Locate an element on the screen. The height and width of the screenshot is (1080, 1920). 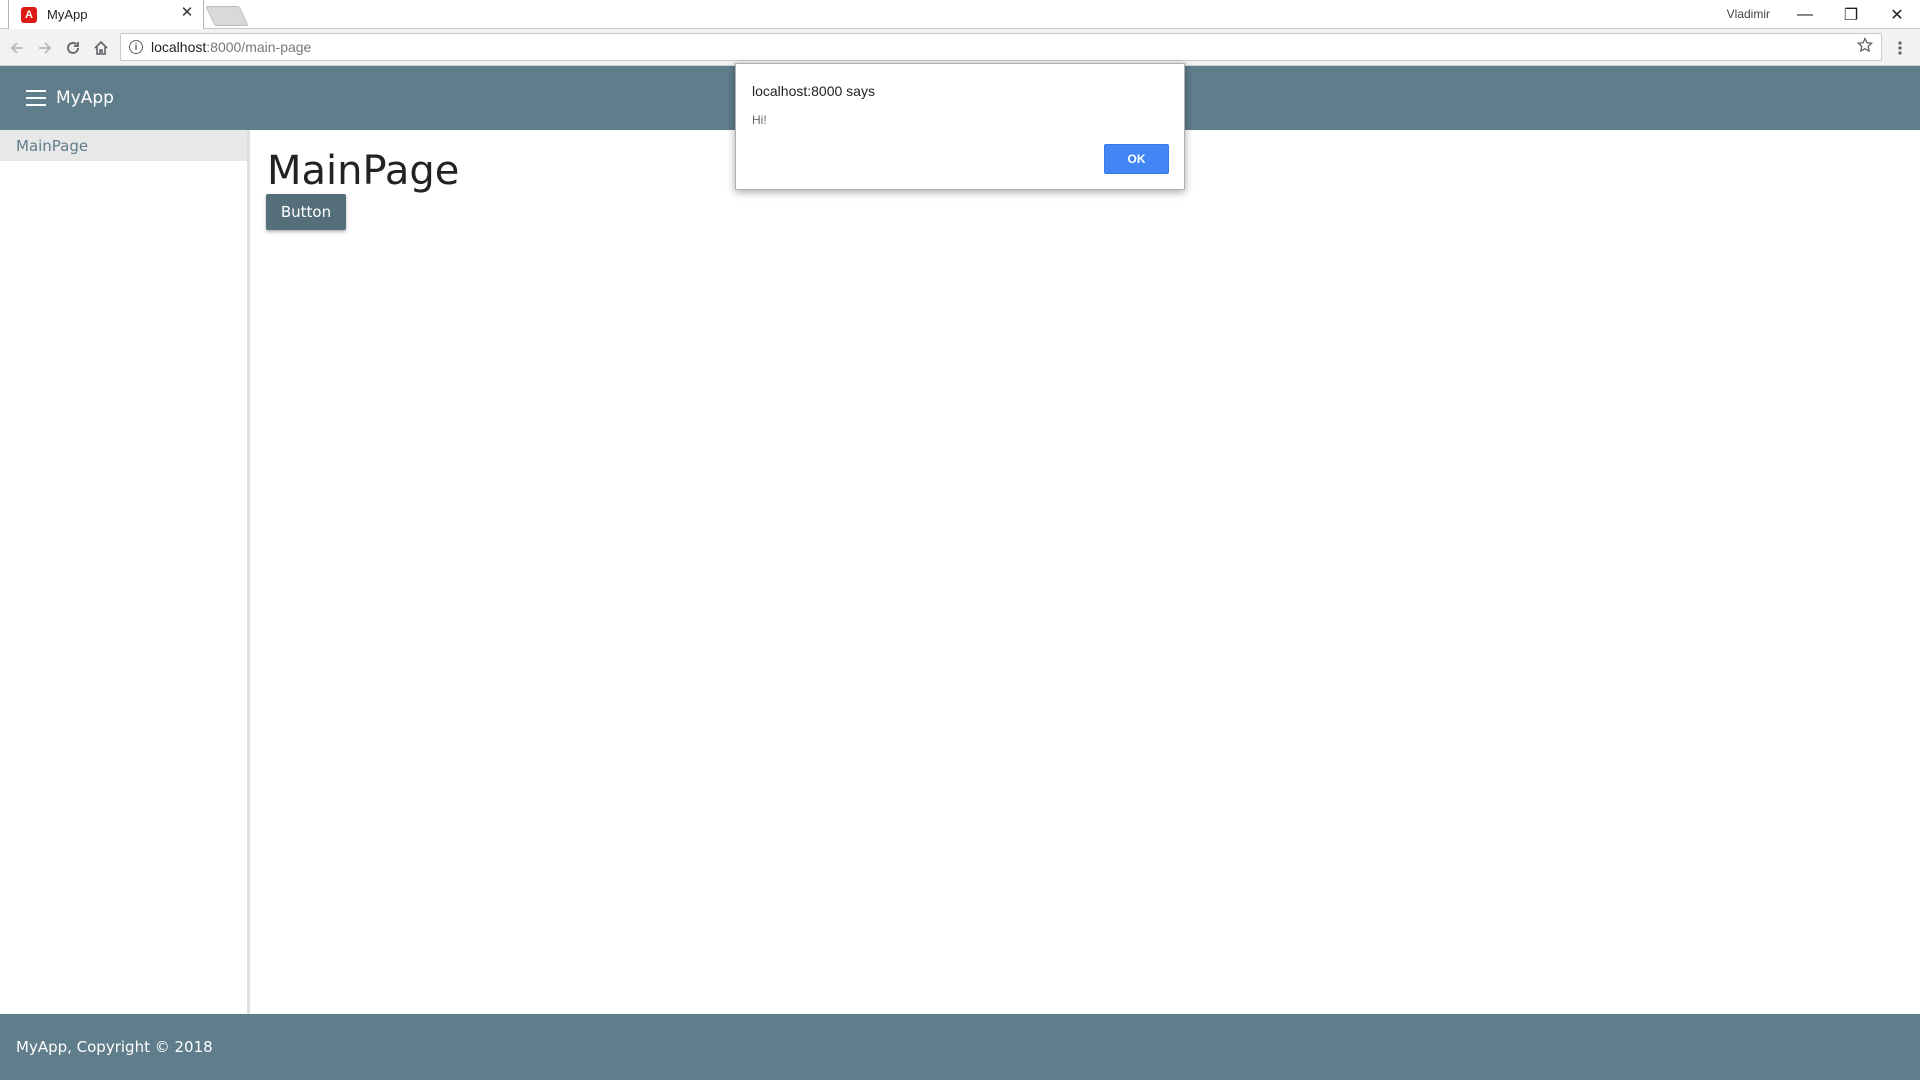
alert-message: Hi! is located at coordinates (759, 120).